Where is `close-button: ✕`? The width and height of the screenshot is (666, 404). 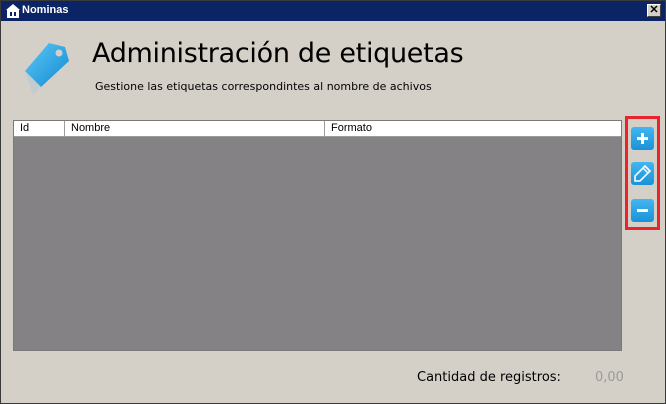
close-button: ✕ is located at coordinates (654, 10).